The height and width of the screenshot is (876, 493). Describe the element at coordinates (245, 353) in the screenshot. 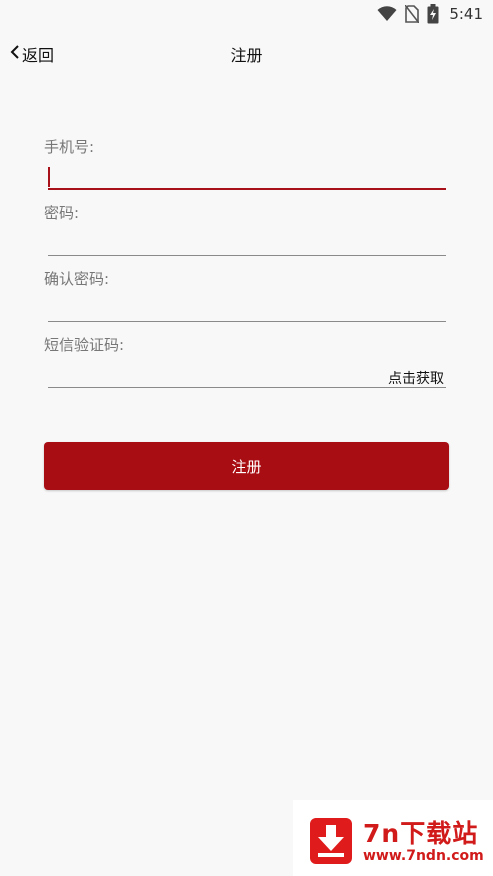

I see `sms-code-field: 短信验证码: 点击获取` at that location.